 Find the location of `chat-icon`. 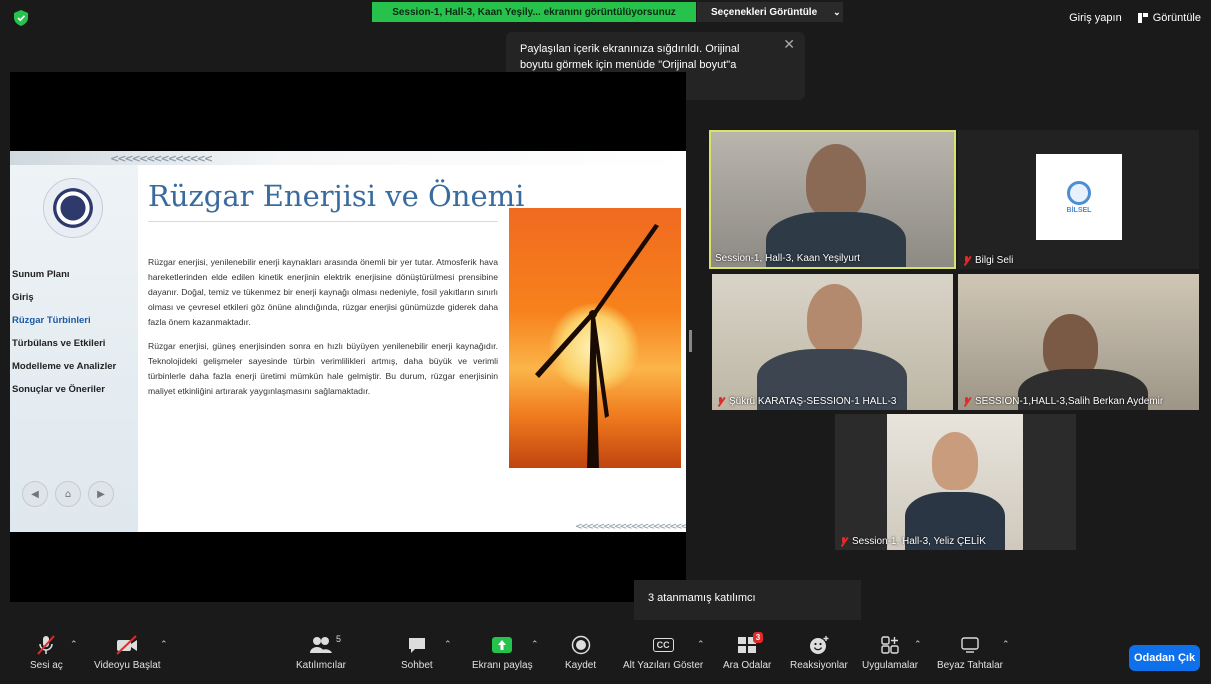

chat-icon is located at coordinates (417, 645).